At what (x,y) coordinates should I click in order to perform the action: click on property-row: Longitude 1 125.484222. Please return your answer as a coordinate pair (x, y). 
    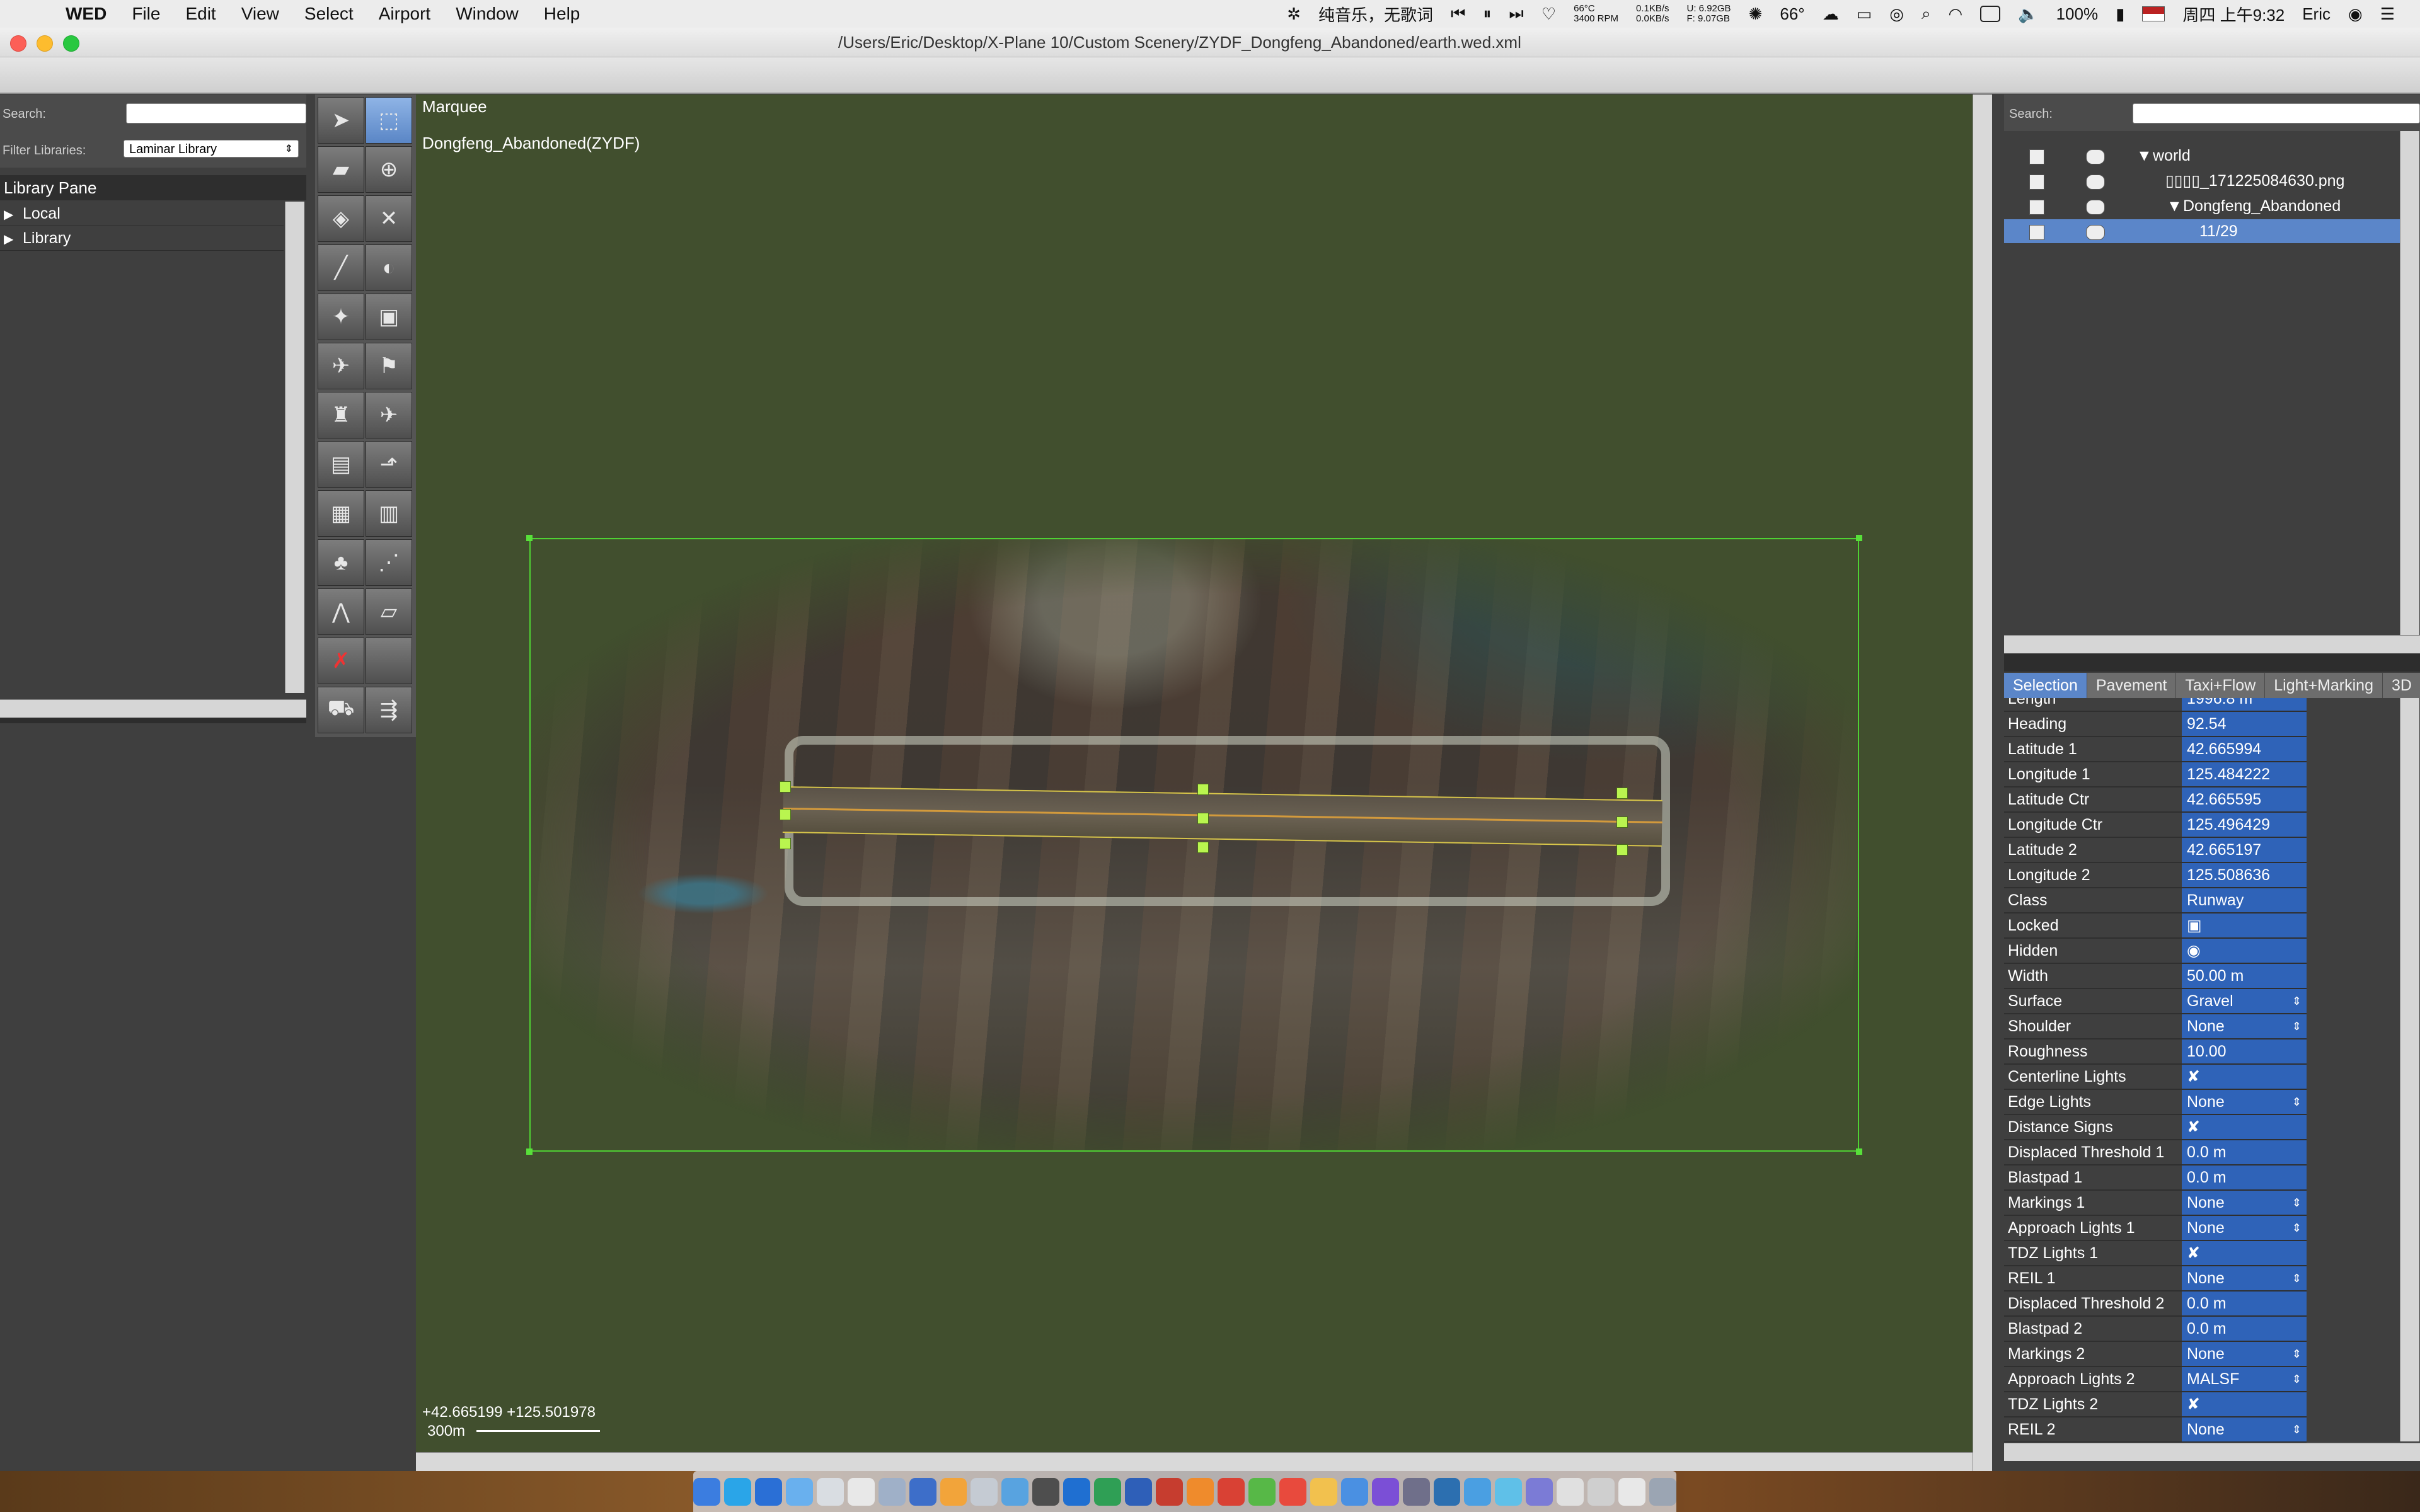
    Looking at the image, I should click on (2156, 775).